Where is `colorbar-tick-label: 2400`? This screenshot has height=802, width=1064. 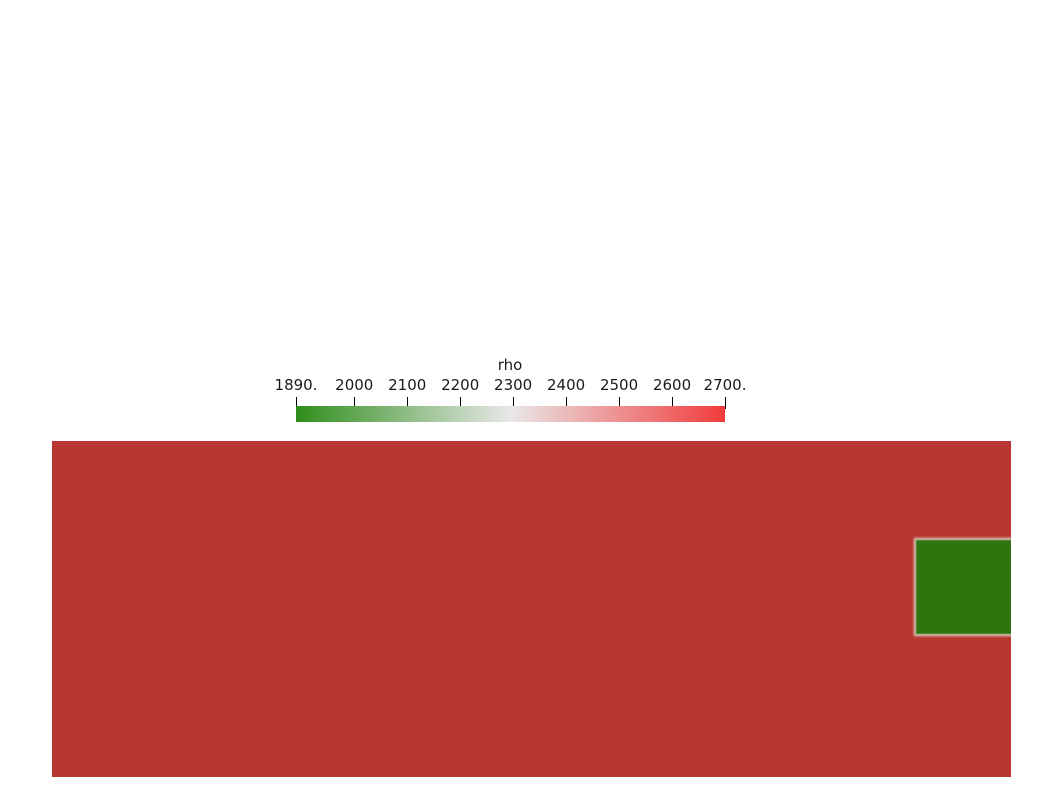
colorbar-tick-label: 2400 is located at coordinates (566, 385).